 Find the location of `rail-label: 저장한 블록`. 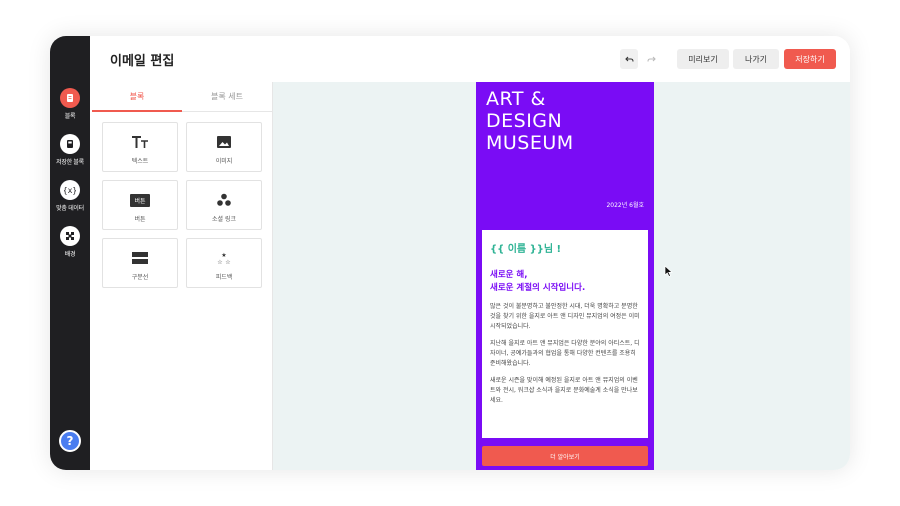

rail-label: 저장한 블록 is located at coordinates (70, 162).